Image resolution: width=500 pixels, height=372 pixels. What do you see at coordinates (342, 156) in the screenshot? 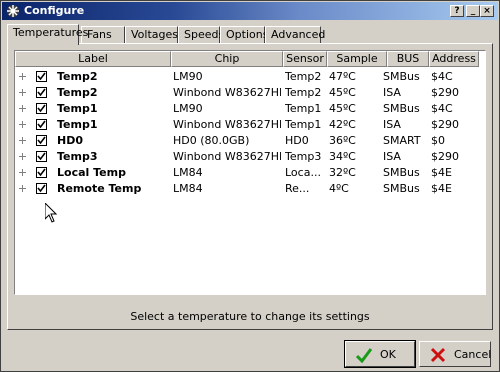
I see `cell-sample: 34ºC` at bounding box center [342, 156].